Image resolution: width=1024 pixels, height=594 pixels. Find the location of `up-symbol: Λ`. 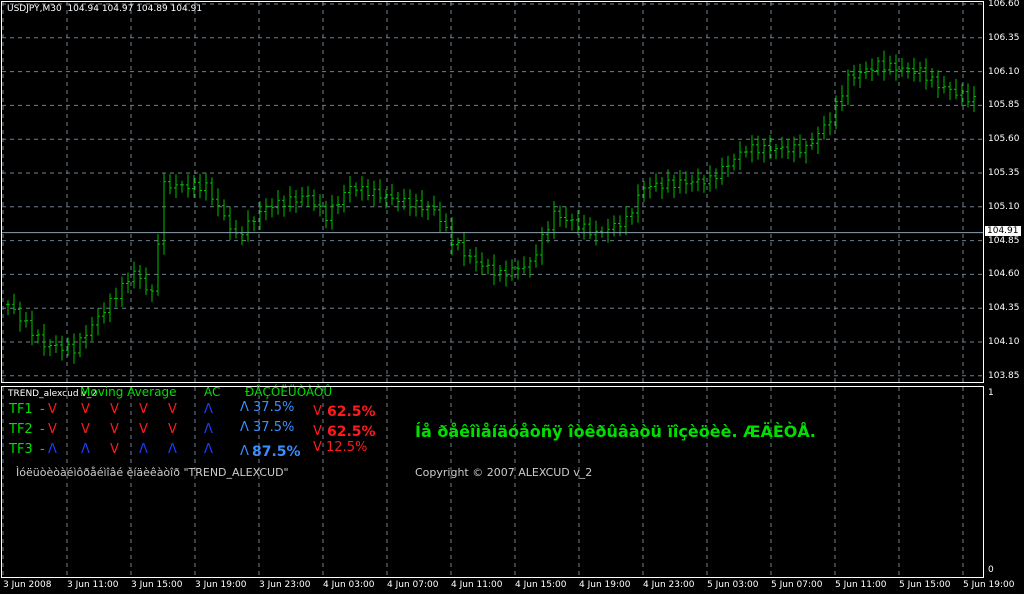

up-symbol: Λ is located at coordinates (244, 451).